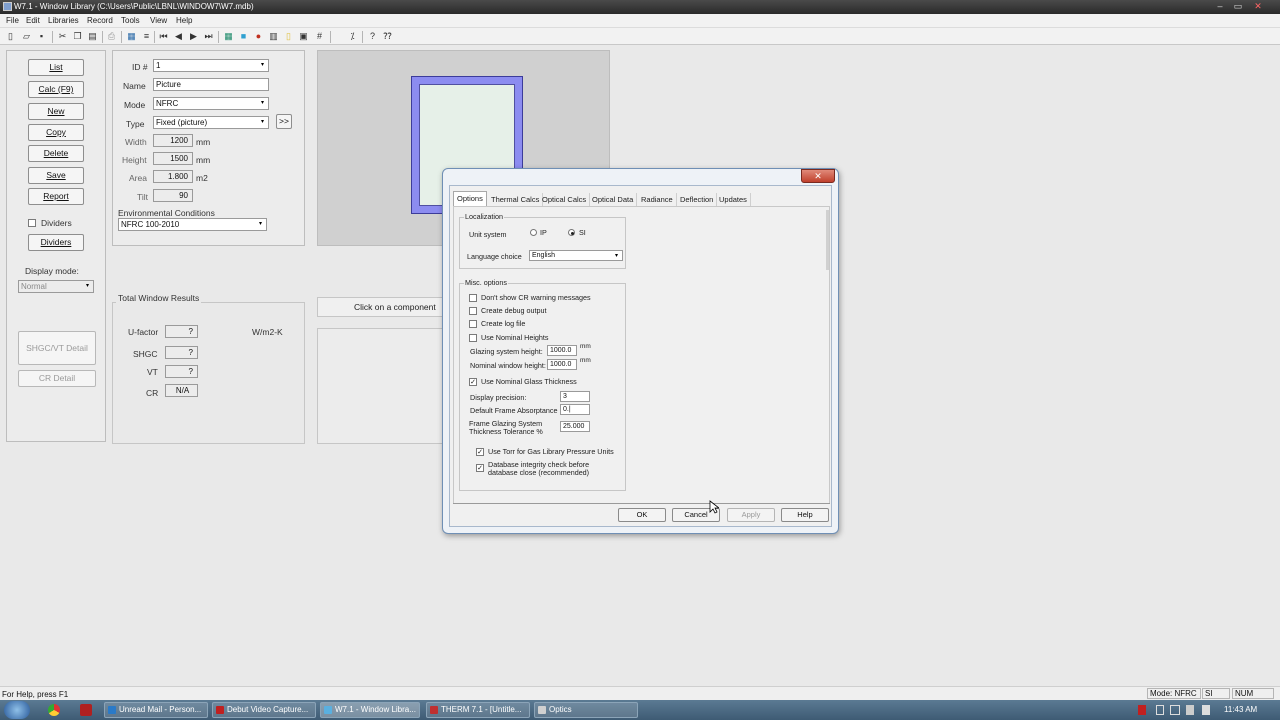 This screenshot has height=720, width=1280. Describe the element at coordinates (576, 255) in the screenshot. I see `language-select: English ▾` at that location.